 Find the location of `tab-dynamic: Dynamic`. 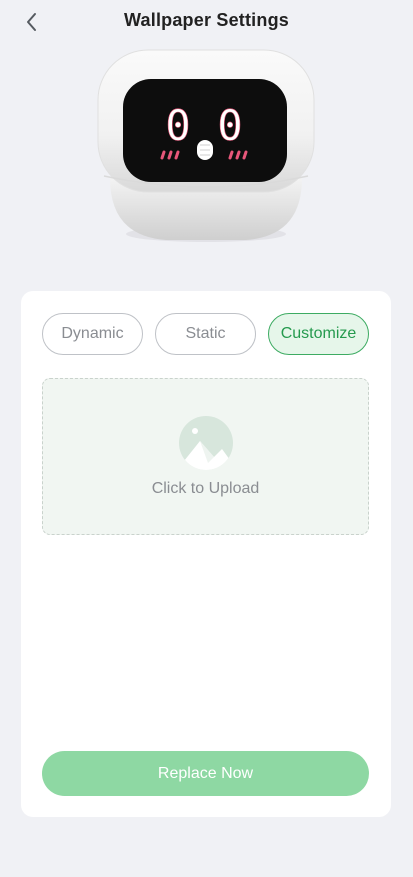

tab-dynamic: Dynamic is located at coordinates (92, 334).